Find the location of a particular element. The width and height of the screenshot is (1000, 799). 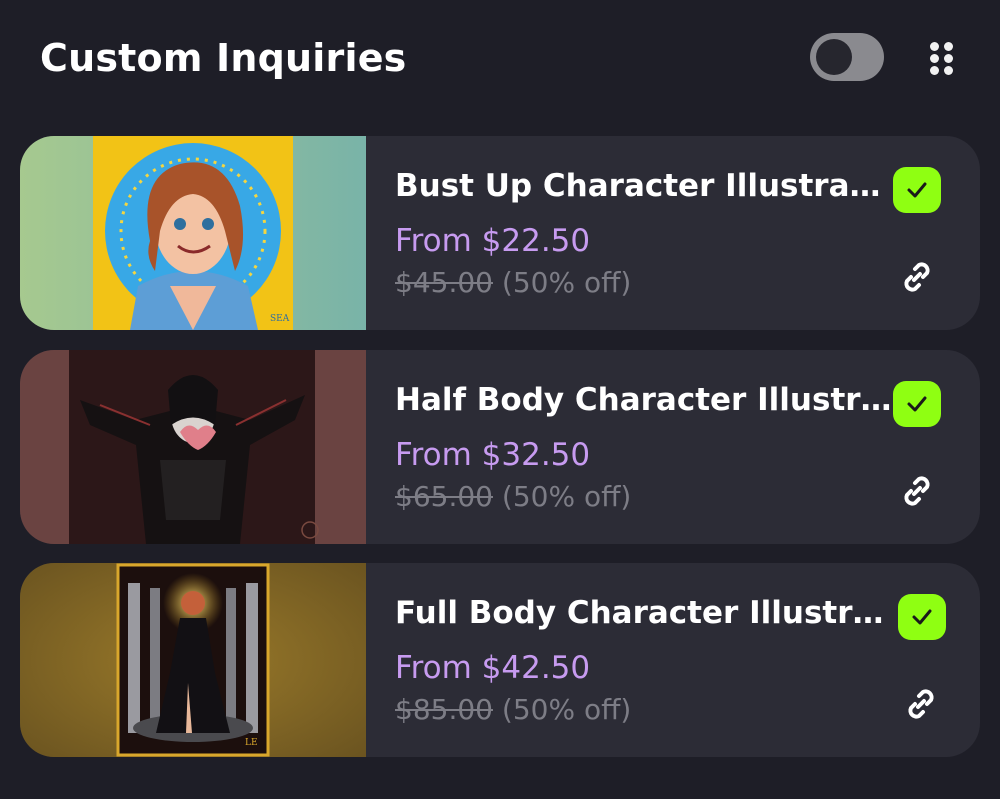

price-original-row: $65.00 (50% off) is located at coordinates (513, 496).